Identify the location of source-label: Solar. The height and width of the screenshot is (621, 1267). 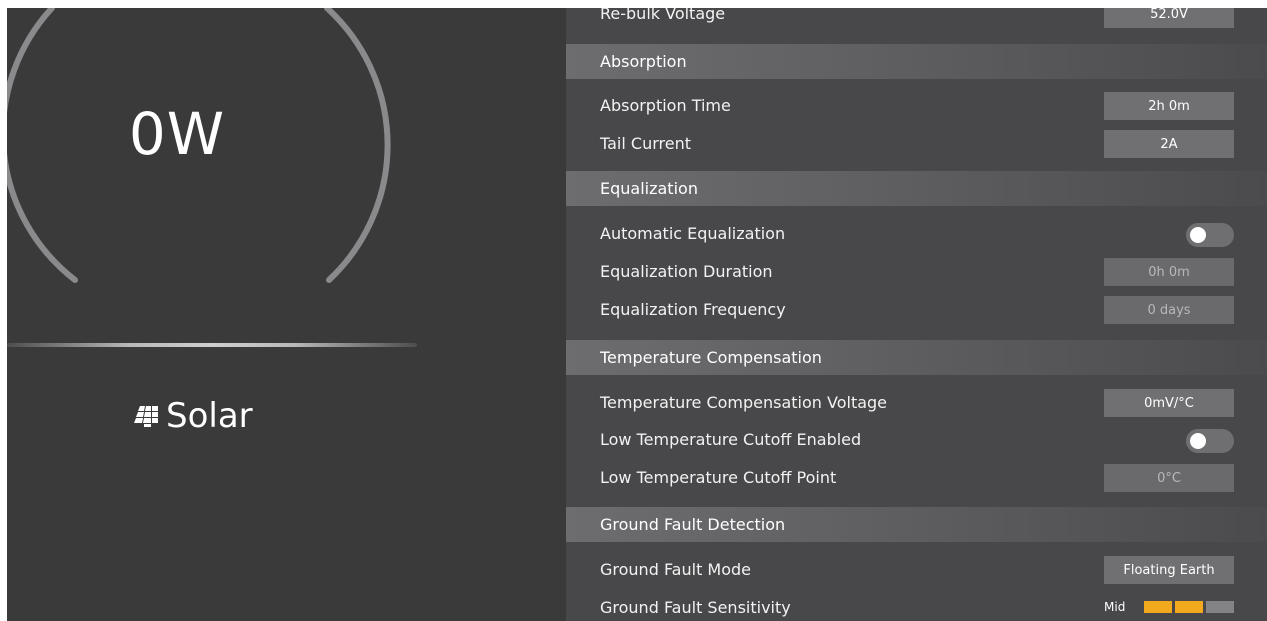
(209, 416).